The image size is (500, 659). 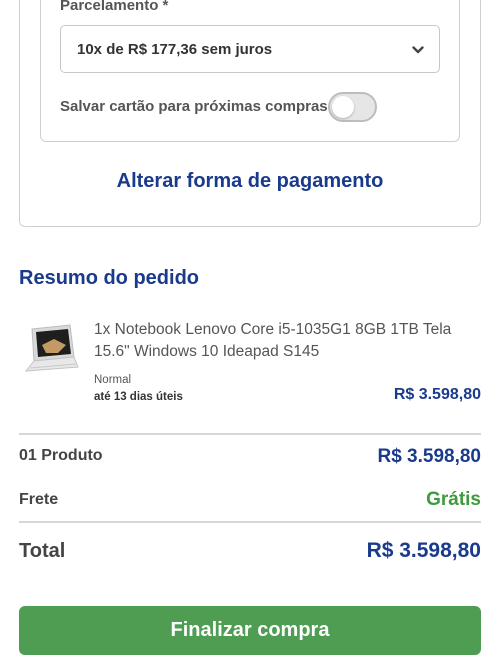 What do you see at coordinates (175, 49) in the screenshot?
I see `installments-selected-value: 10x de R$ 177,36 sem juros` at bounding box center [175, 49].